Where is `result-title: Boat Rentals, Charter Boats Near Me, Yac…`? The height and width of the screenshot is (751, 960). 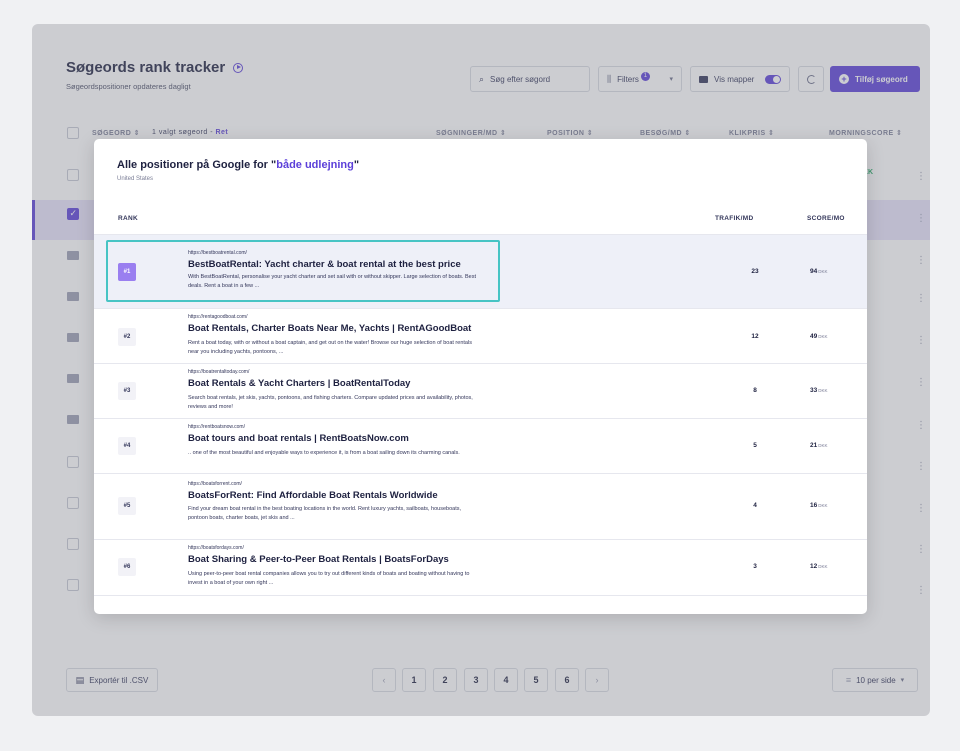 result-title: Boat Rentals, Charter Boats Near Me, Yac… is located at coordinates (329, 328).